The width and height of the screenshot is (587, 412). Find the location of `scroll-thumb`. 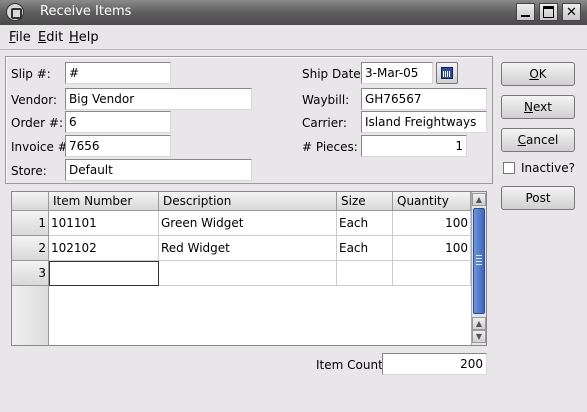

scroll-thumb is located at coordinates (479, 261).